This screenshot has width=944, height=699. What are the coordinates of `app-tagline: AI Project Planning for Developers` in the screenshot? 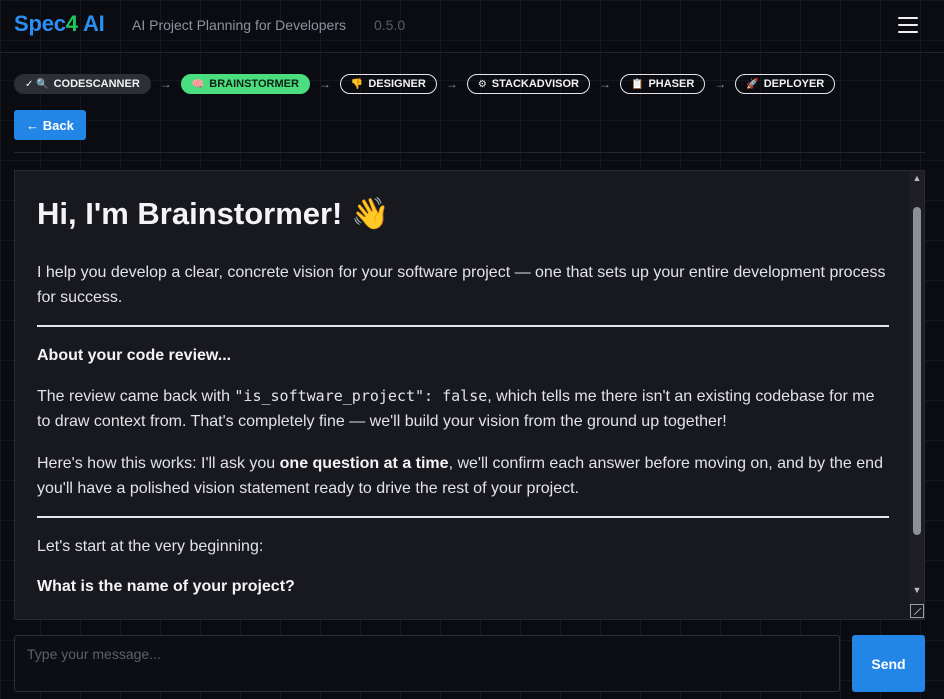 It's located at (239, 25).